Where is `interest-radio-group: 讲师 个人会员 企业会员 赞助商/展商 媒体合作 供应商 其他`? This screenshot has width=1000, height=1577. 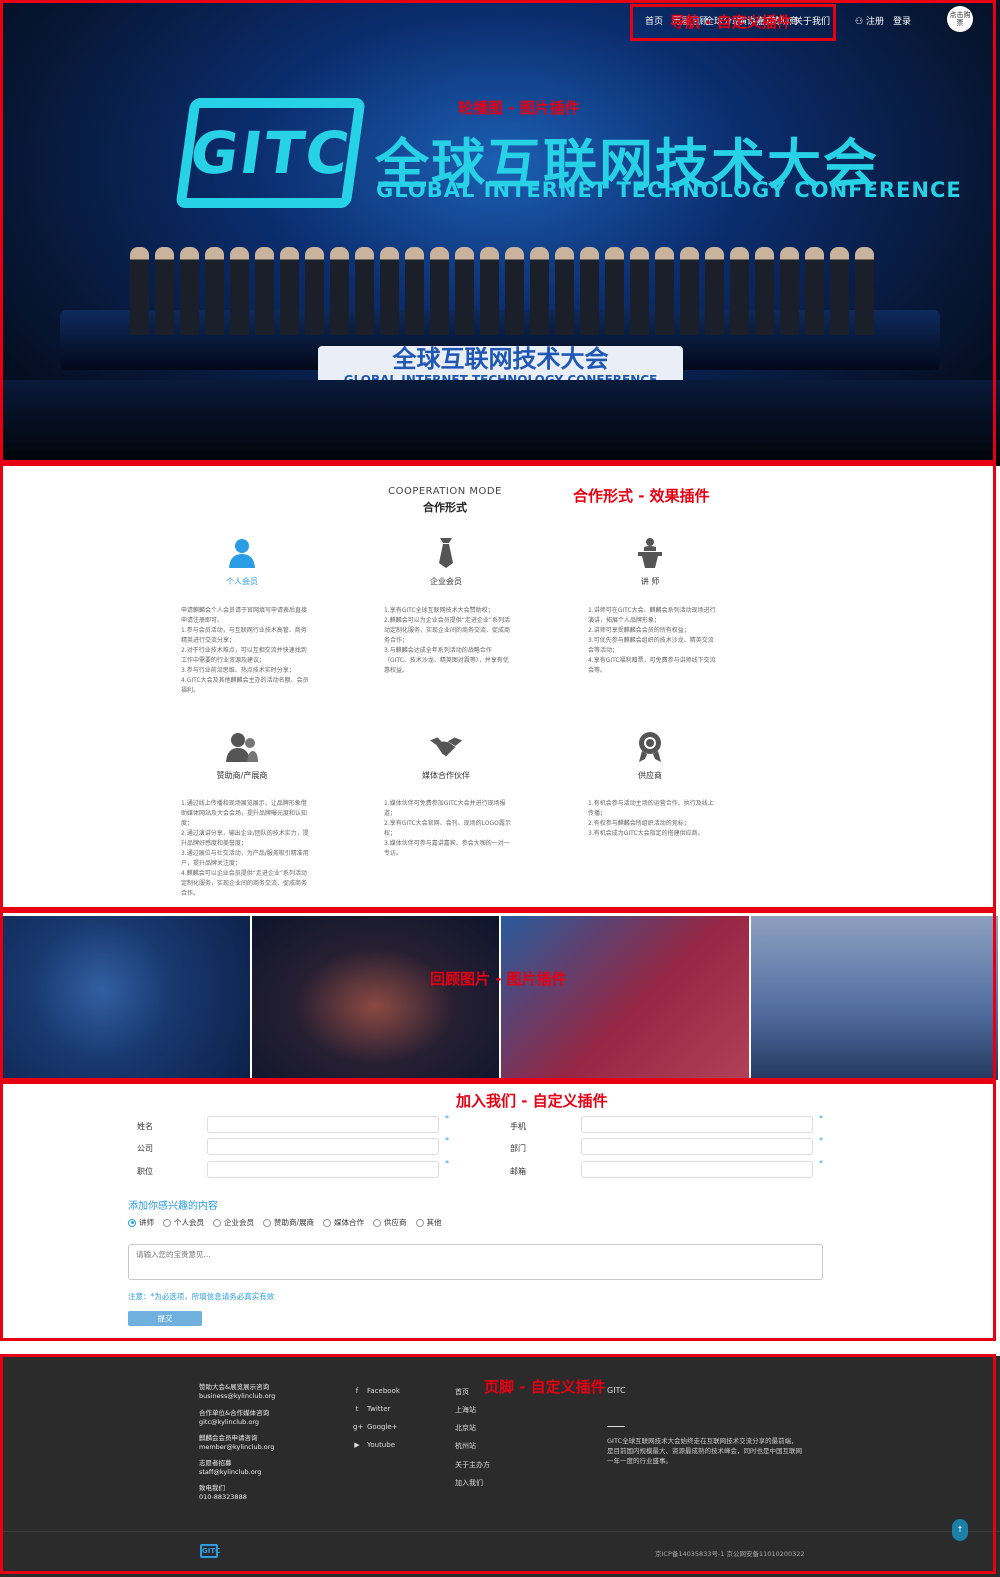 interest-radio-group: 讲师 个人会员 企业会员 赞助商/展商 媒体合作 供应商 其他 is located at coordinates (285, 1222).